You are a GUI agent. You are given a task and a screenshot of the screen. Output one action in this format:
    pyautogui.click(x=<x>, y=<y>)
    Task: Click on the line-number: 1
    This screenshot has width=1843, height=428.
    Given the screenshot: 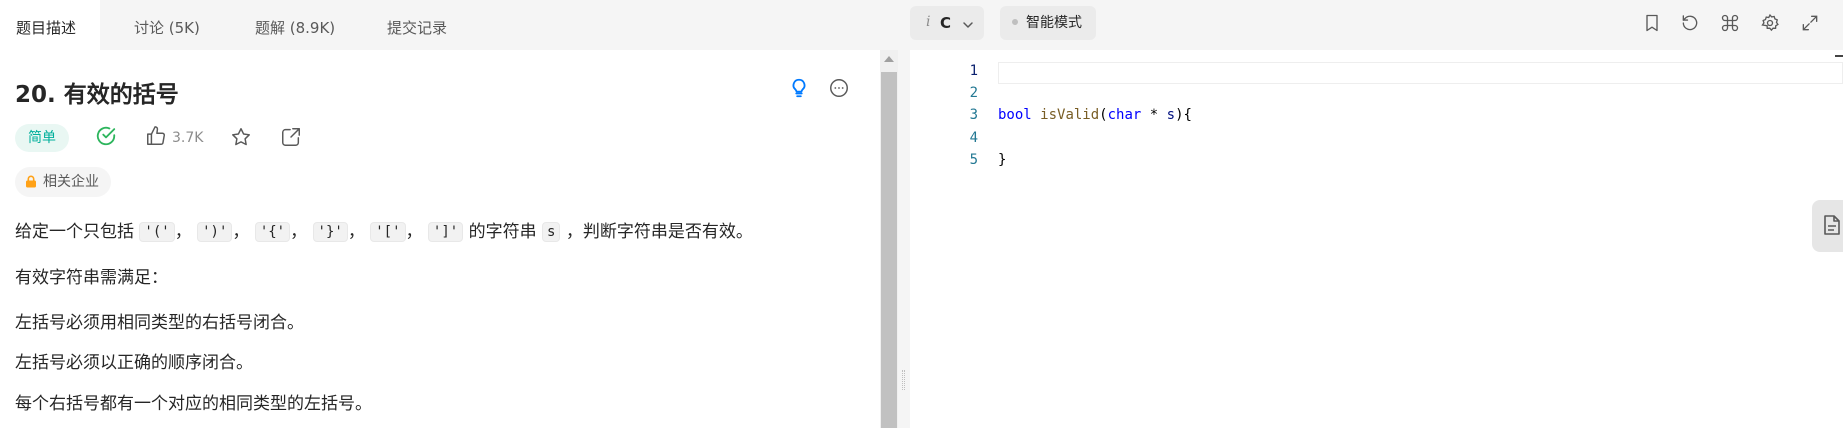 What is the action you would take?
    pyautogui.click(x=973, y=71)
    